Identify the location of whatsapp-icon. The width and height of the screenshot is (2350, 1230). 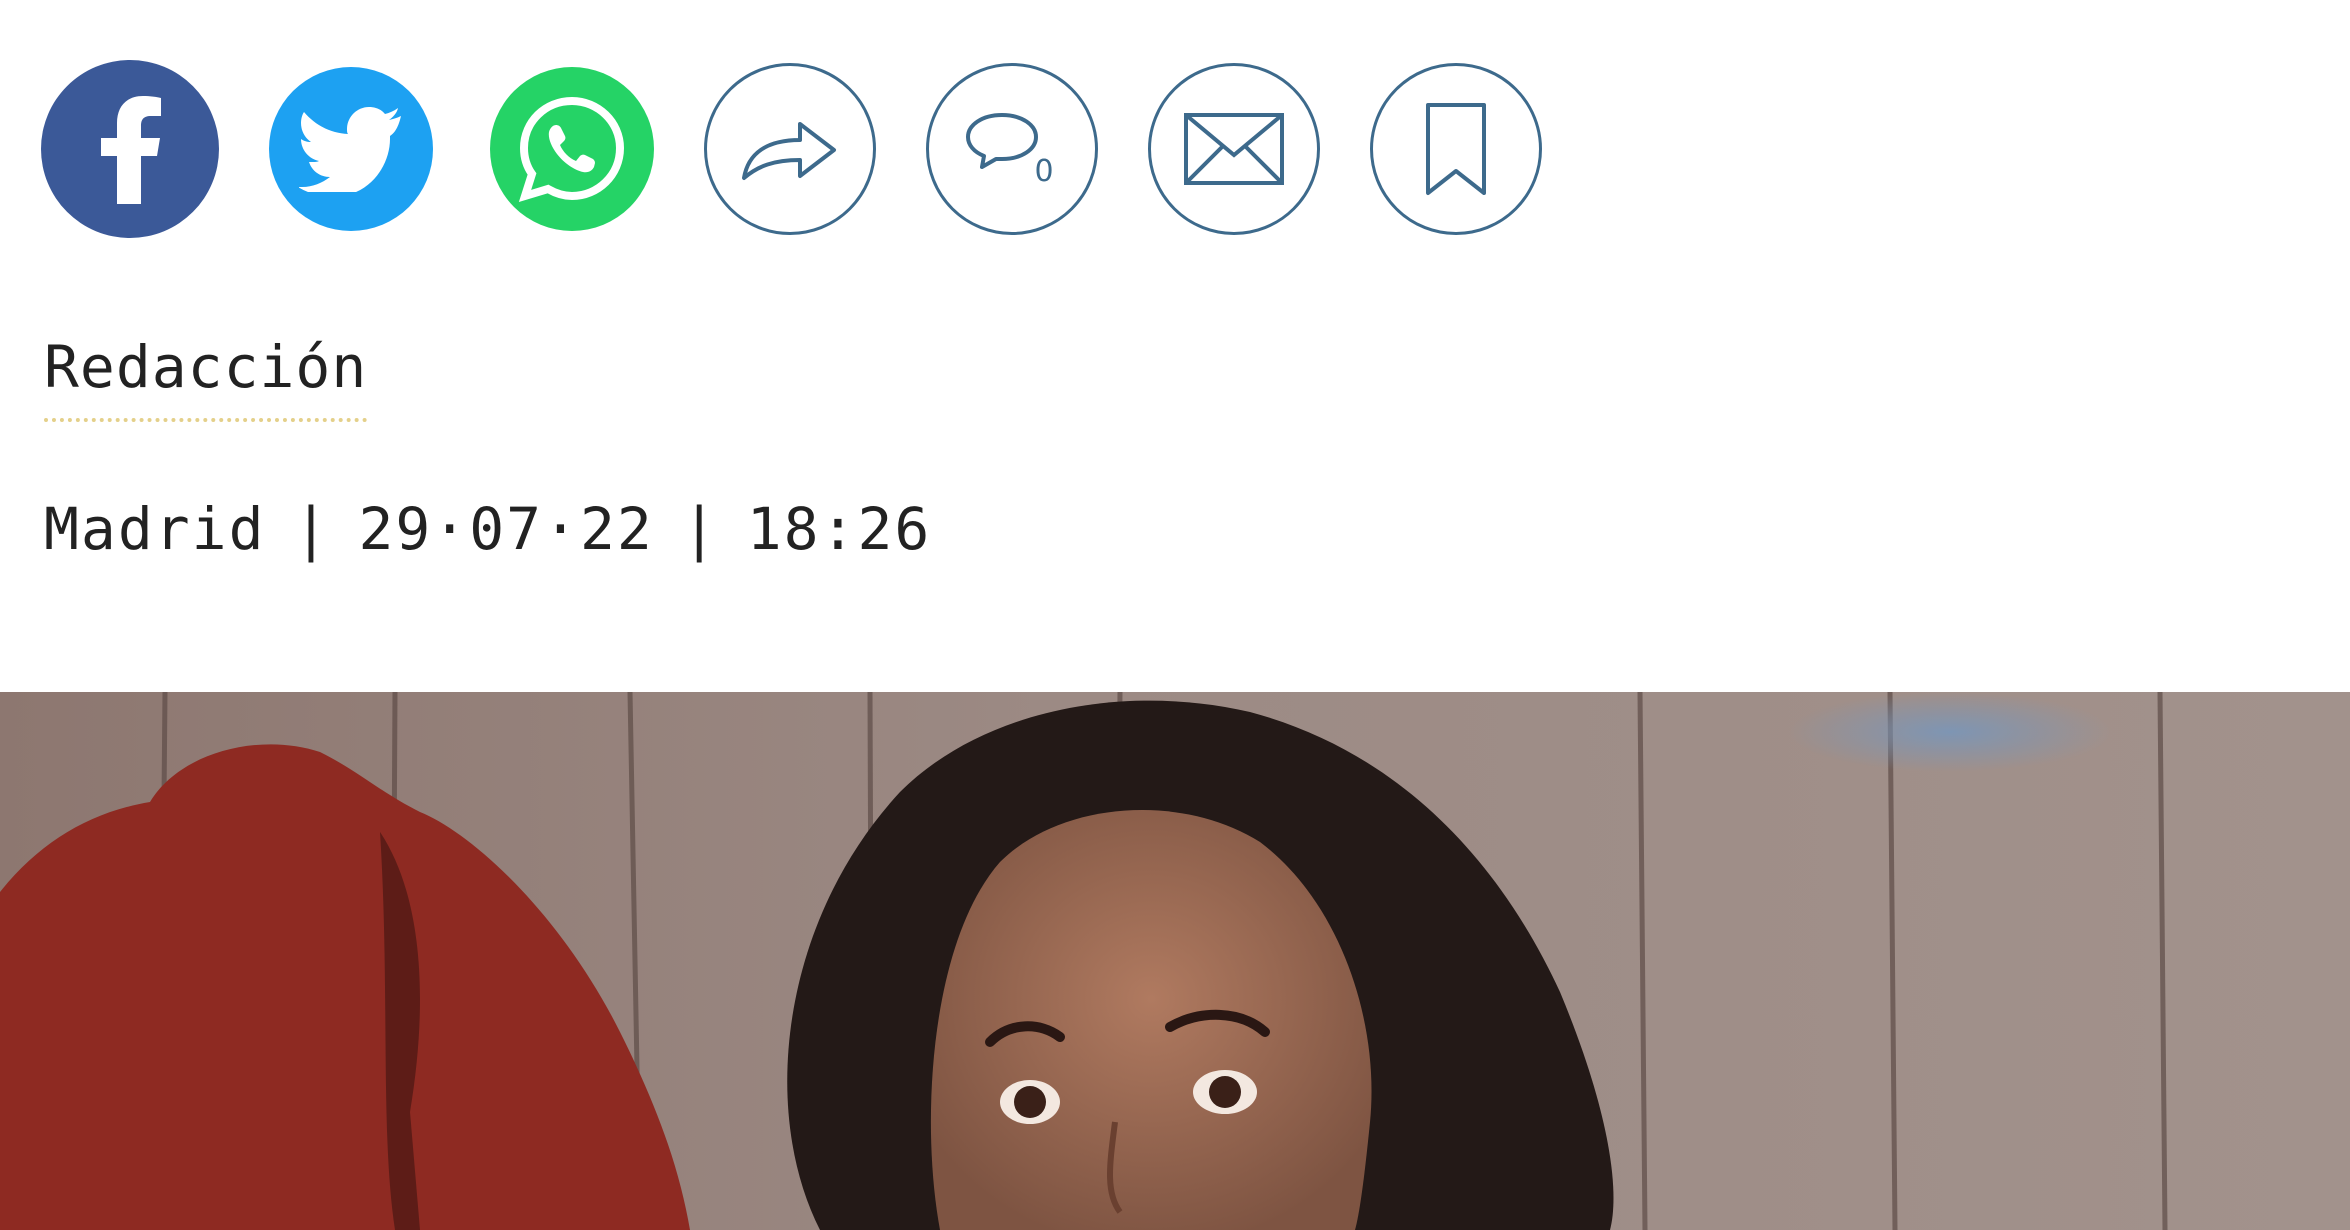
(571, 149).